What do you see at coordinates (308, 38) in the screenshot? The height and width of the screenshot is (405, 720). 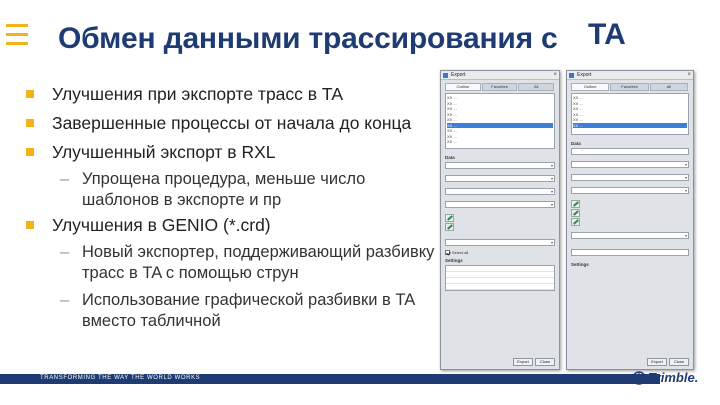 I see `slide-title: Обмен данными трассирования с` at bounding box center [308, 38].